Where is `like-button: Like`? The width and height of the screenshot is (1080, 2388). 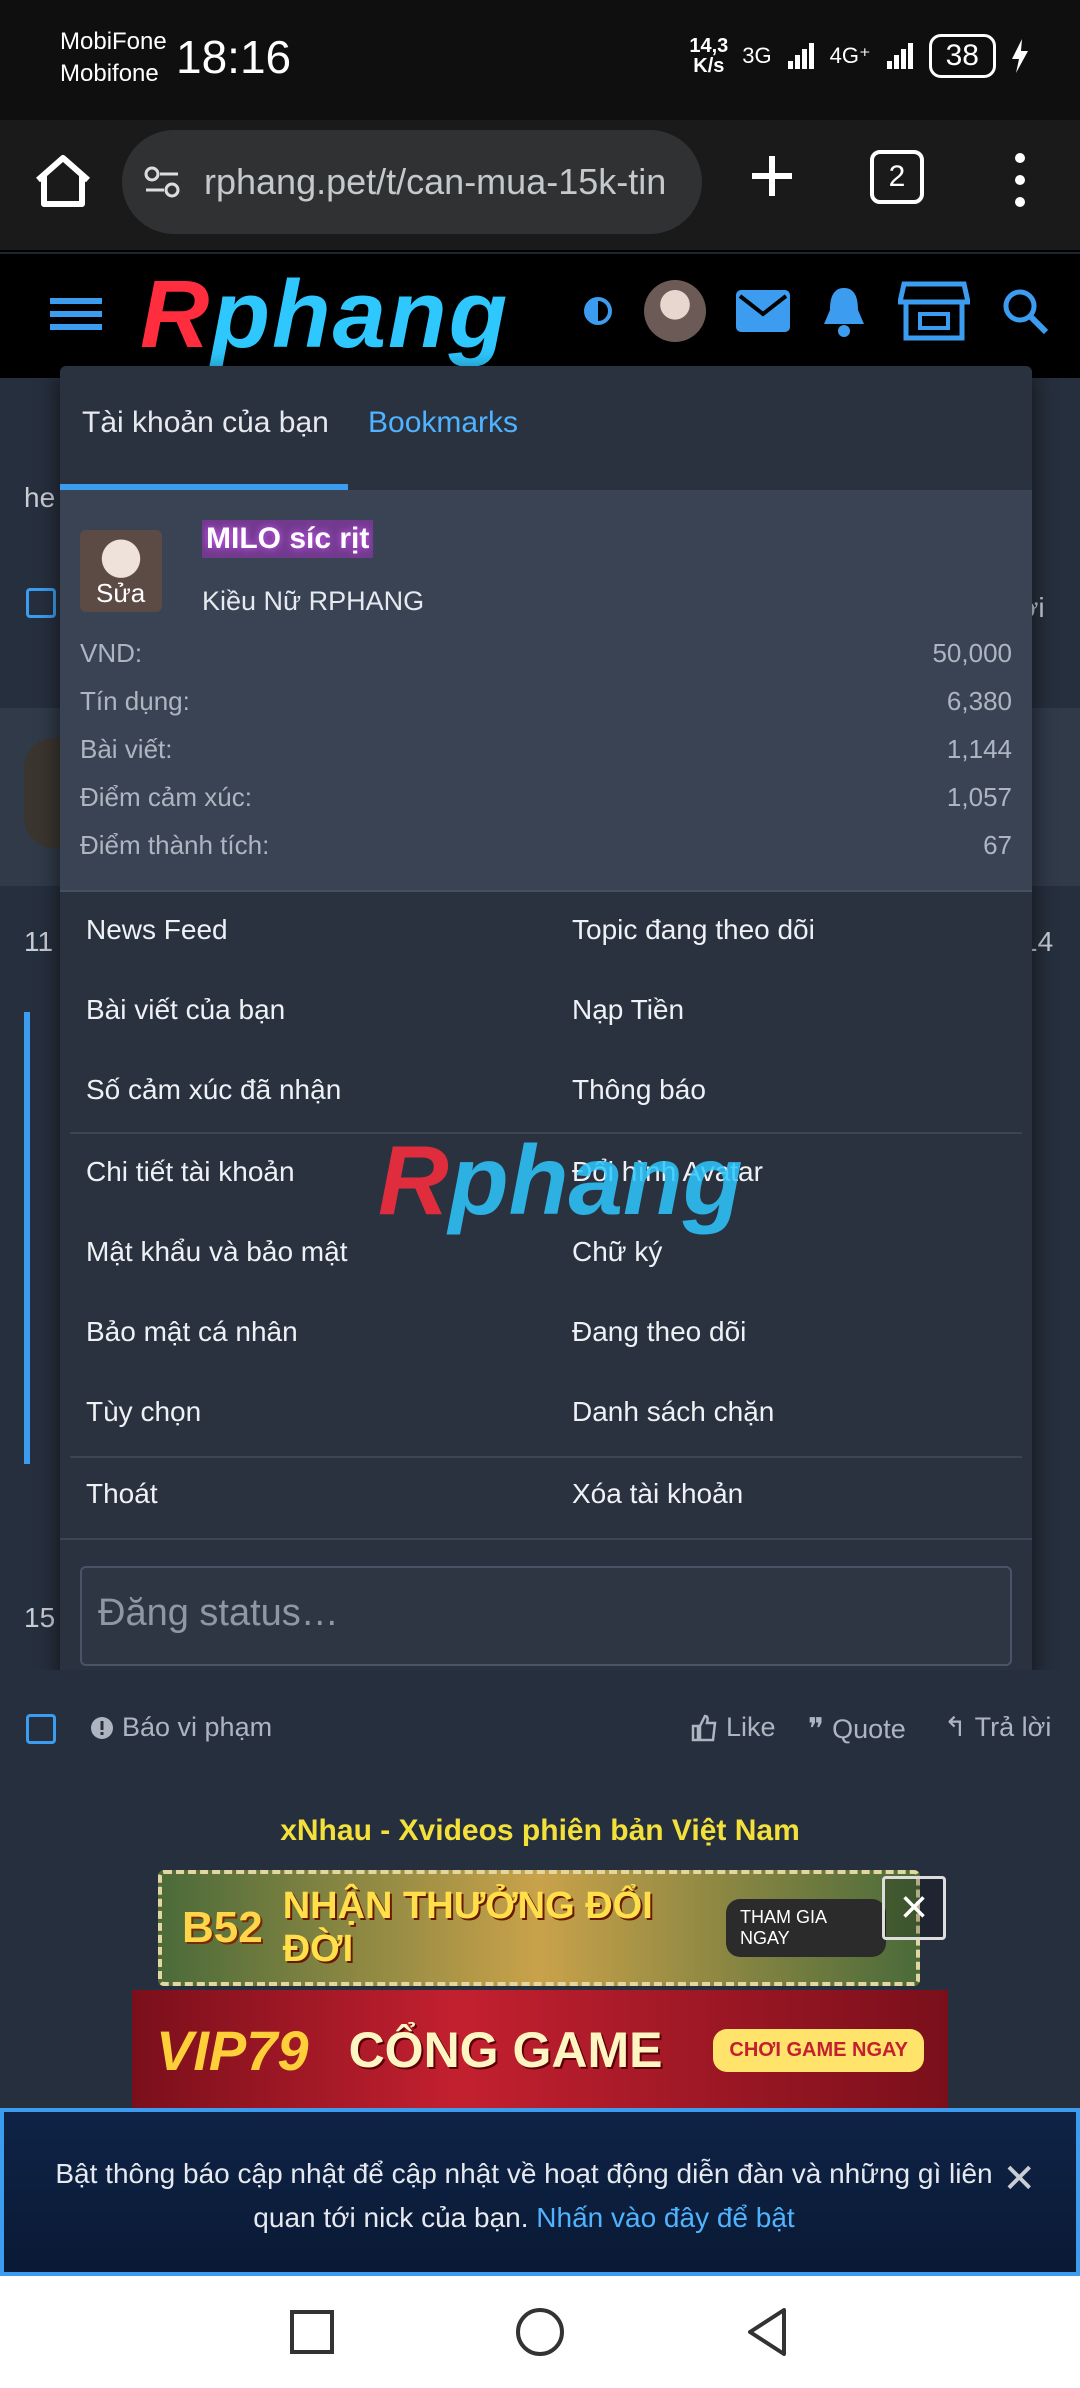
like-button: Like is located at coordinates (733, 1727).